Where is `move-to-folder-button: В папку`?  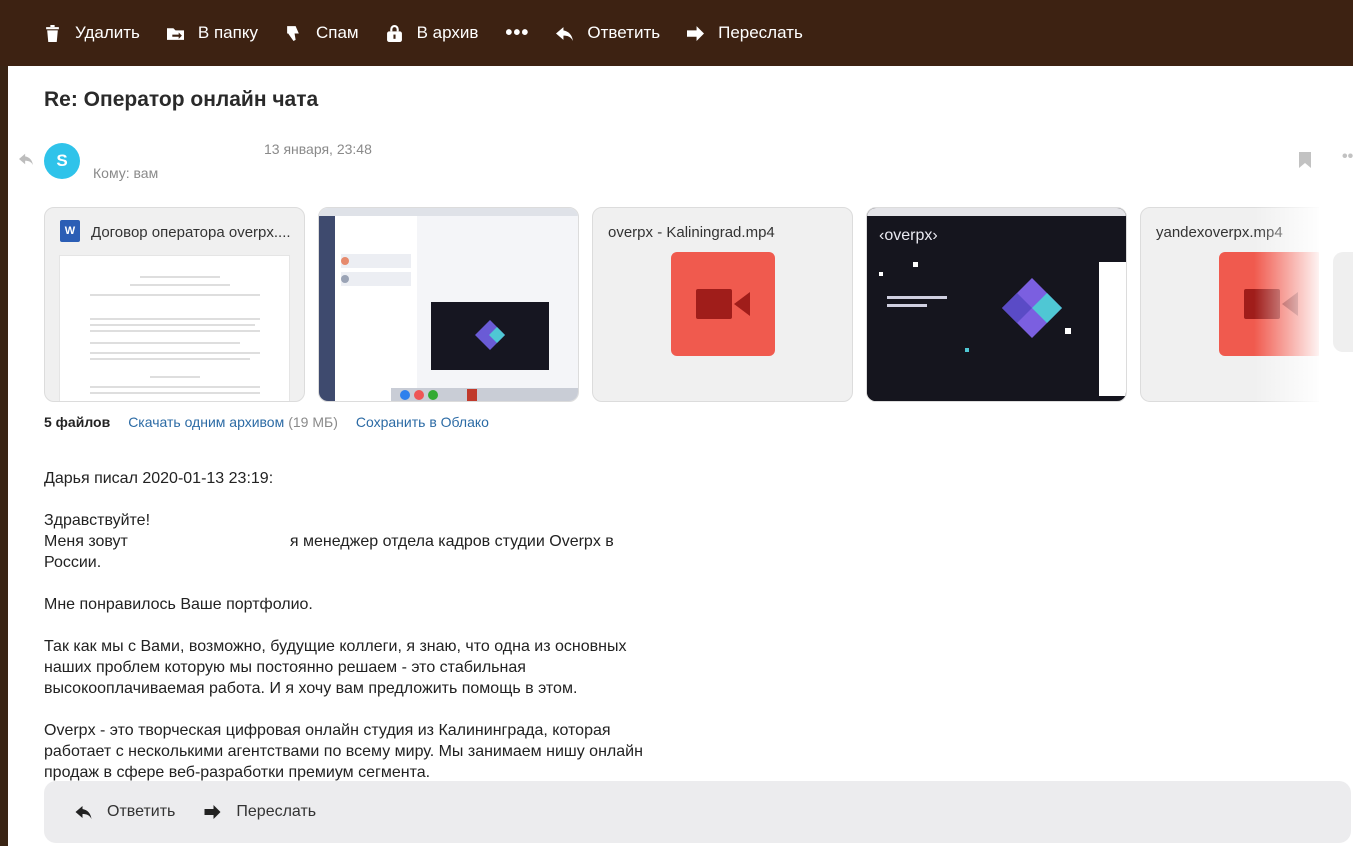 move-to-folder-button: В папку is located at coordinates (212, 33).